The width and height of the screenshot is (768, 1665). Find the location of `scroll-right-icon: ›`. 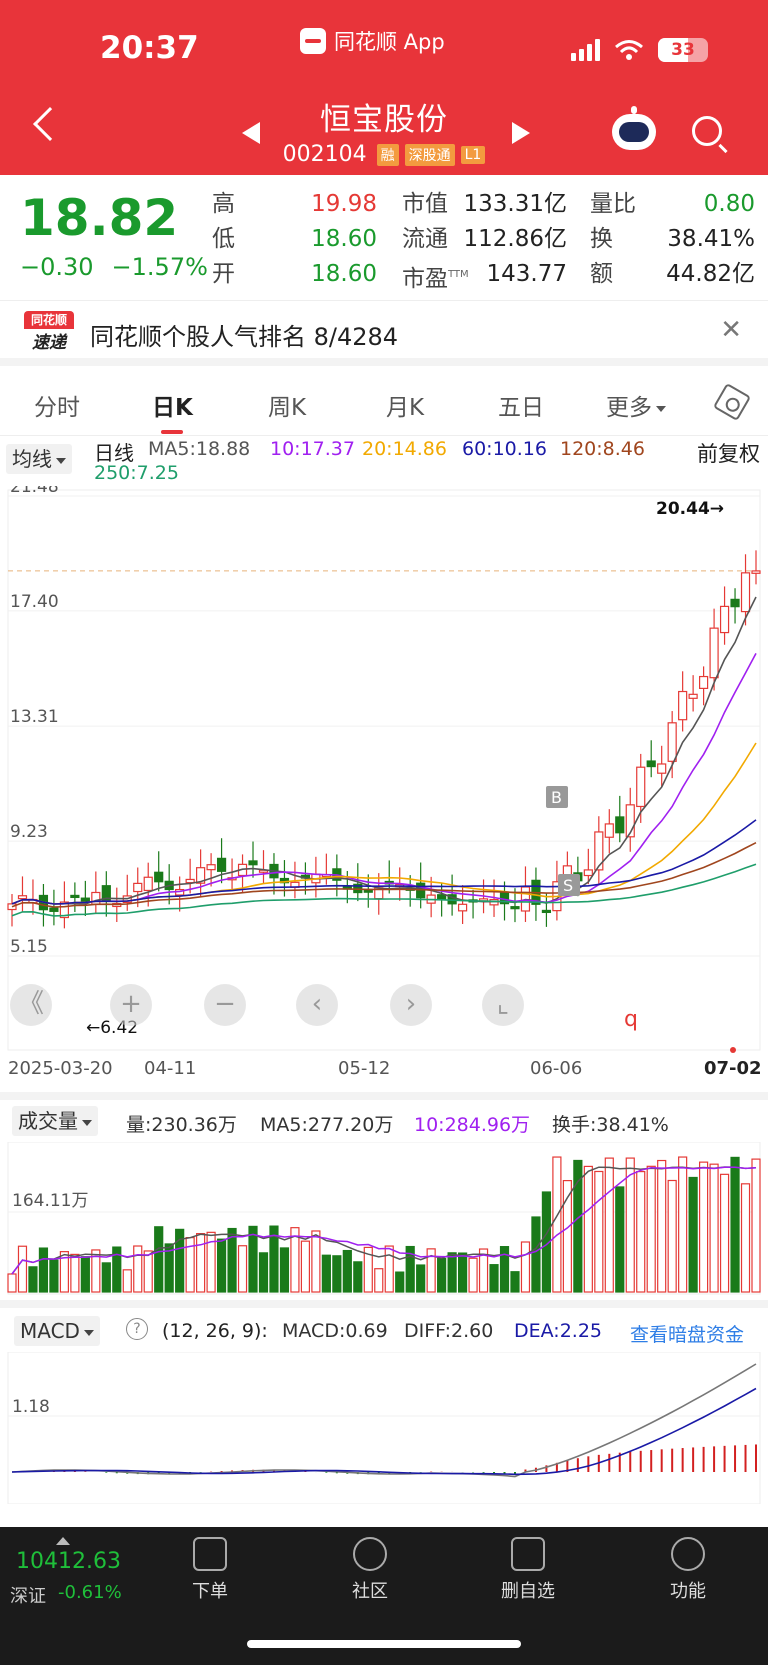

scroll-right-icon: › is located at coordinates (411, 1005).